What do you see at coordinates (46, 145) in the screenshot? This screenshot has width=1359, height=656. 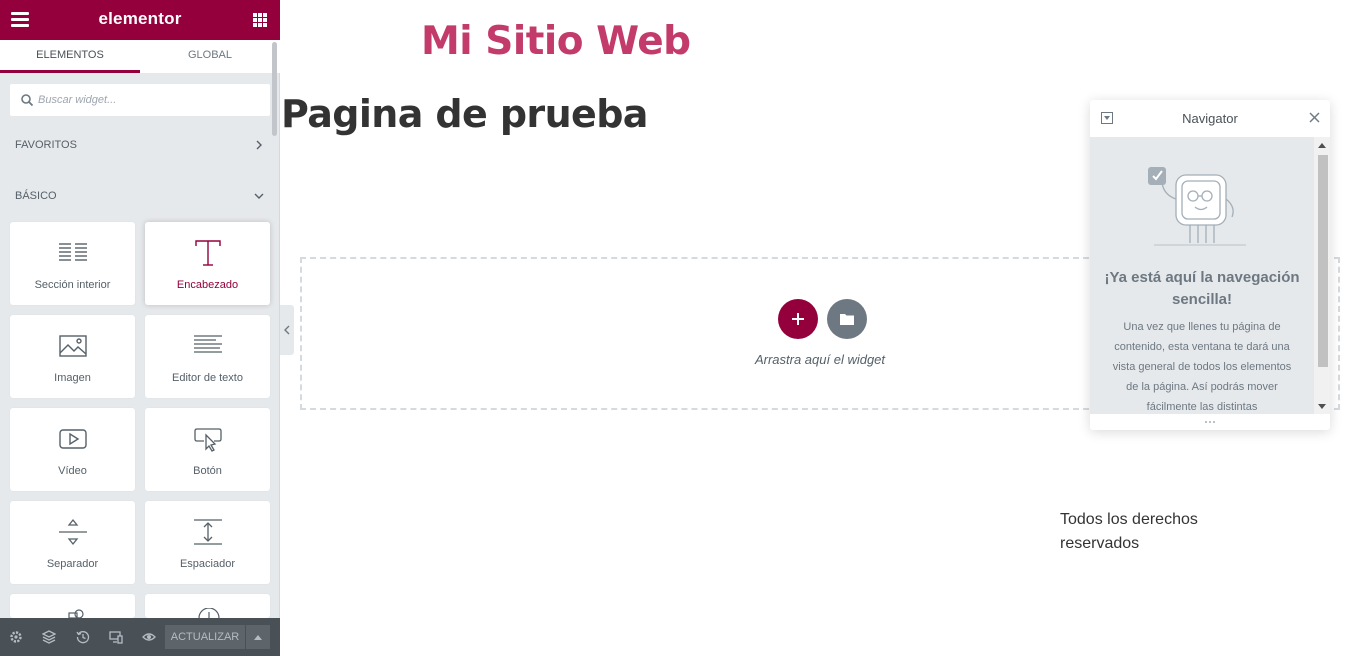 I see `section-favoritos: FAVORITOS` at bounding box center [46, 145].